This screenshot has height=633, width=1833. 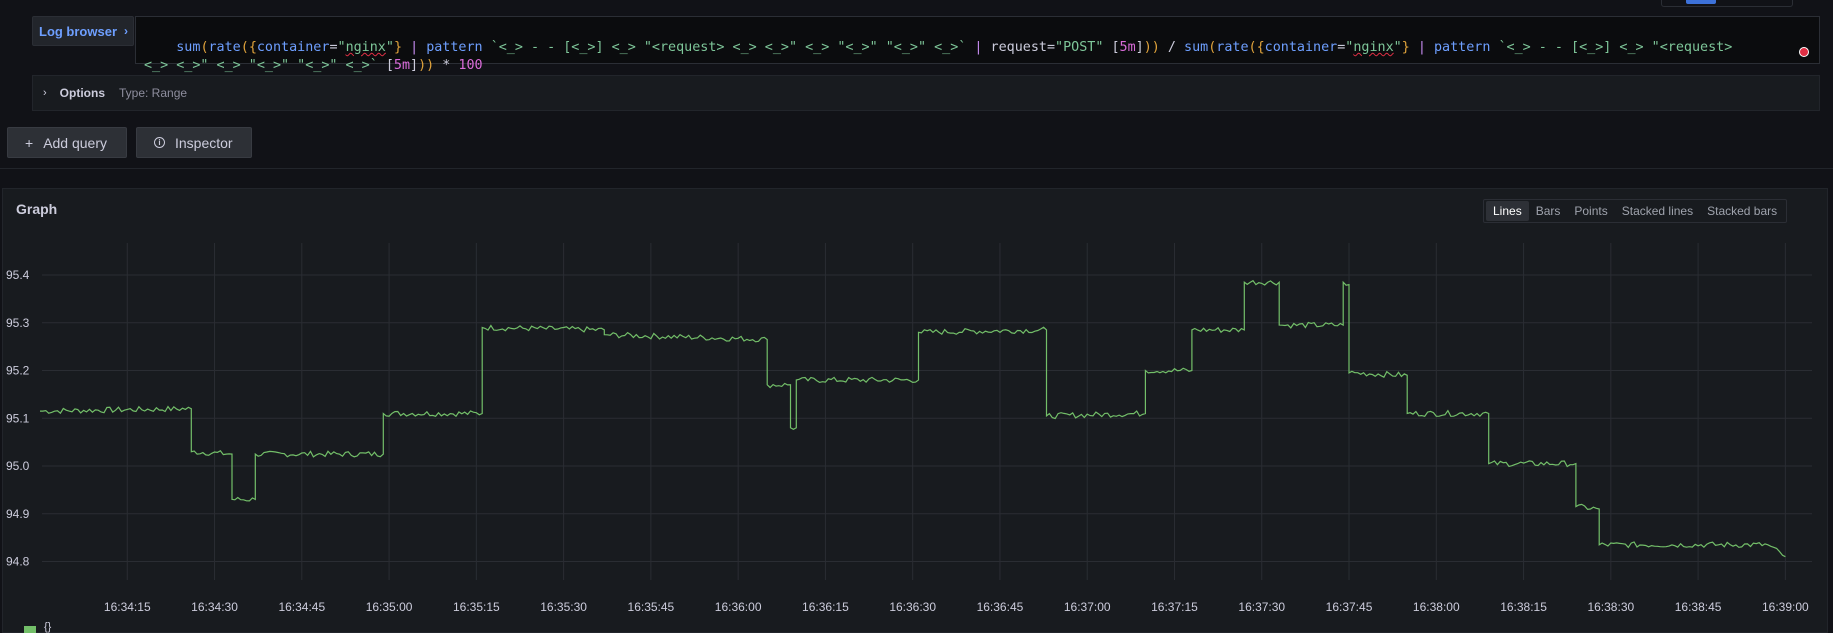 What do you see at coordinates (127, 607) in the screenshot?
I see `x-tick-label: 16:34:15` at bounding box center [127, 607].